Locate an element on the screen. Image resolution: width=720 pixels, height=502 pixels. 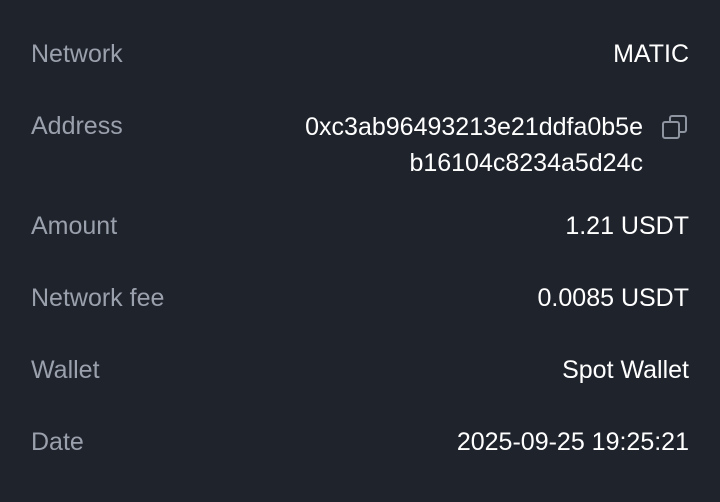
copy-icon is located at coordinates (675, 127).